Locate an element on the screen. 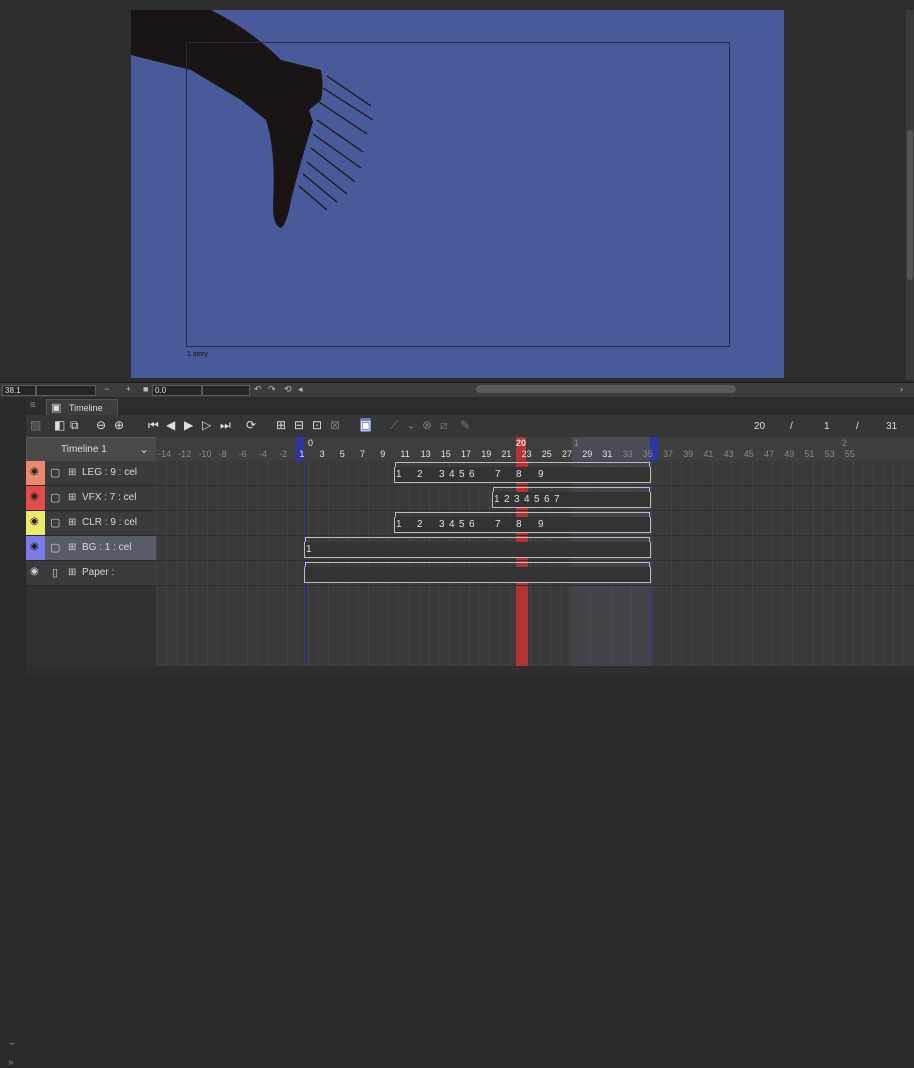 This screenshot has height=1068, width=914. onion-skin-icon: ◧ is located at coordinates (59, 425).